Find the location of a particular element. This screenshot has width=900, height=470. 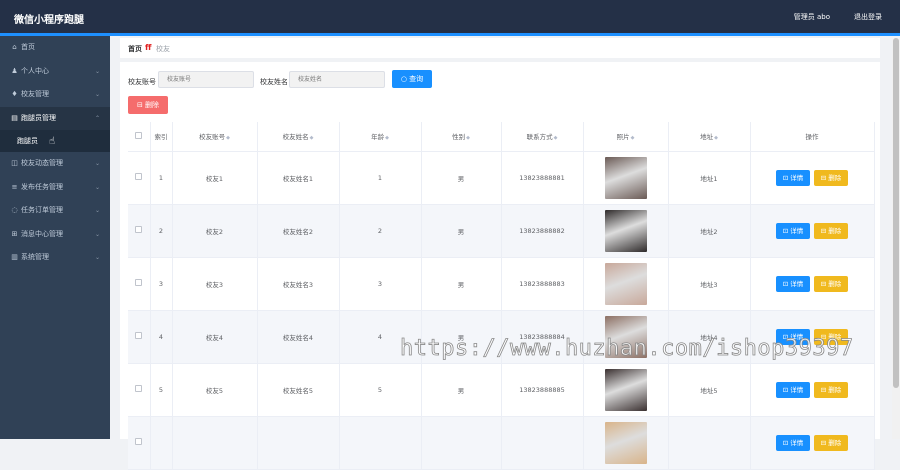

cell-account: 校友2 is located at coordinates (215, 231).